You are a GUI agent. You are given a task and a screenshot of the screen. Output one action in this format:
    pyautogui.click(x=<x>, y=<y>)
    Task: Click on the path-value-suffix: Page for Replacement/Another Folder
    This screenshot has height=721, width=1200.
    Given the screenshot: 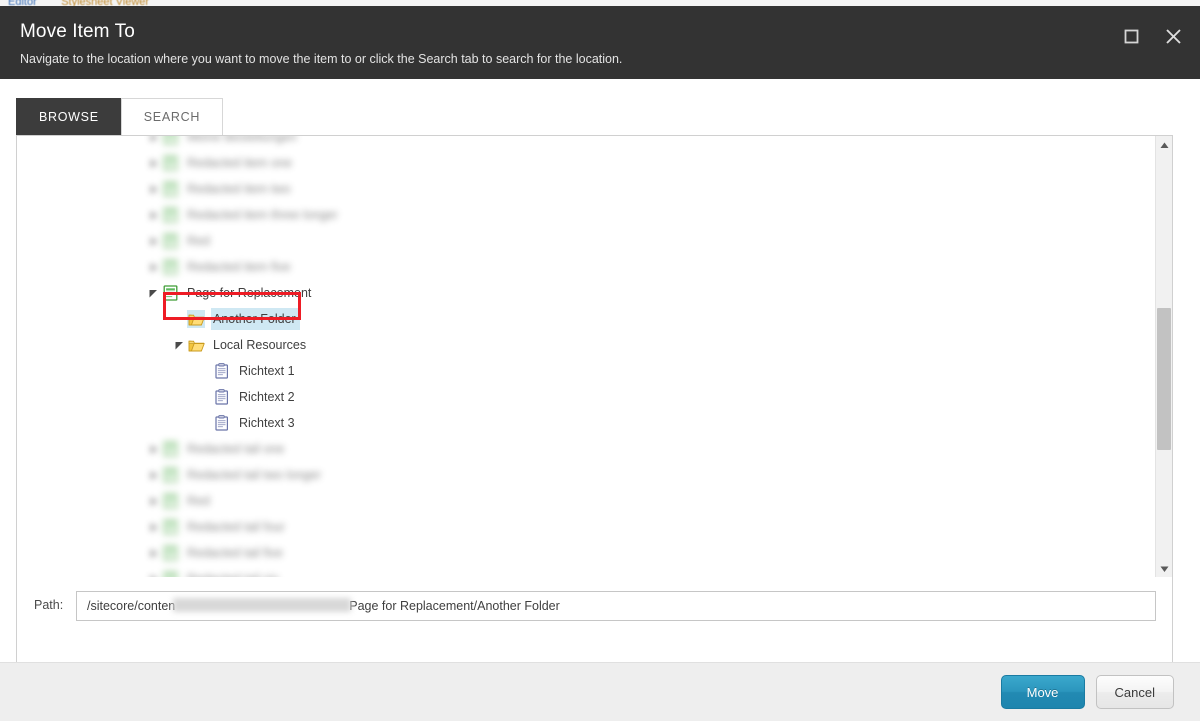 What is the action you would take?
    pyautogui.click(x=454, y=606)
    